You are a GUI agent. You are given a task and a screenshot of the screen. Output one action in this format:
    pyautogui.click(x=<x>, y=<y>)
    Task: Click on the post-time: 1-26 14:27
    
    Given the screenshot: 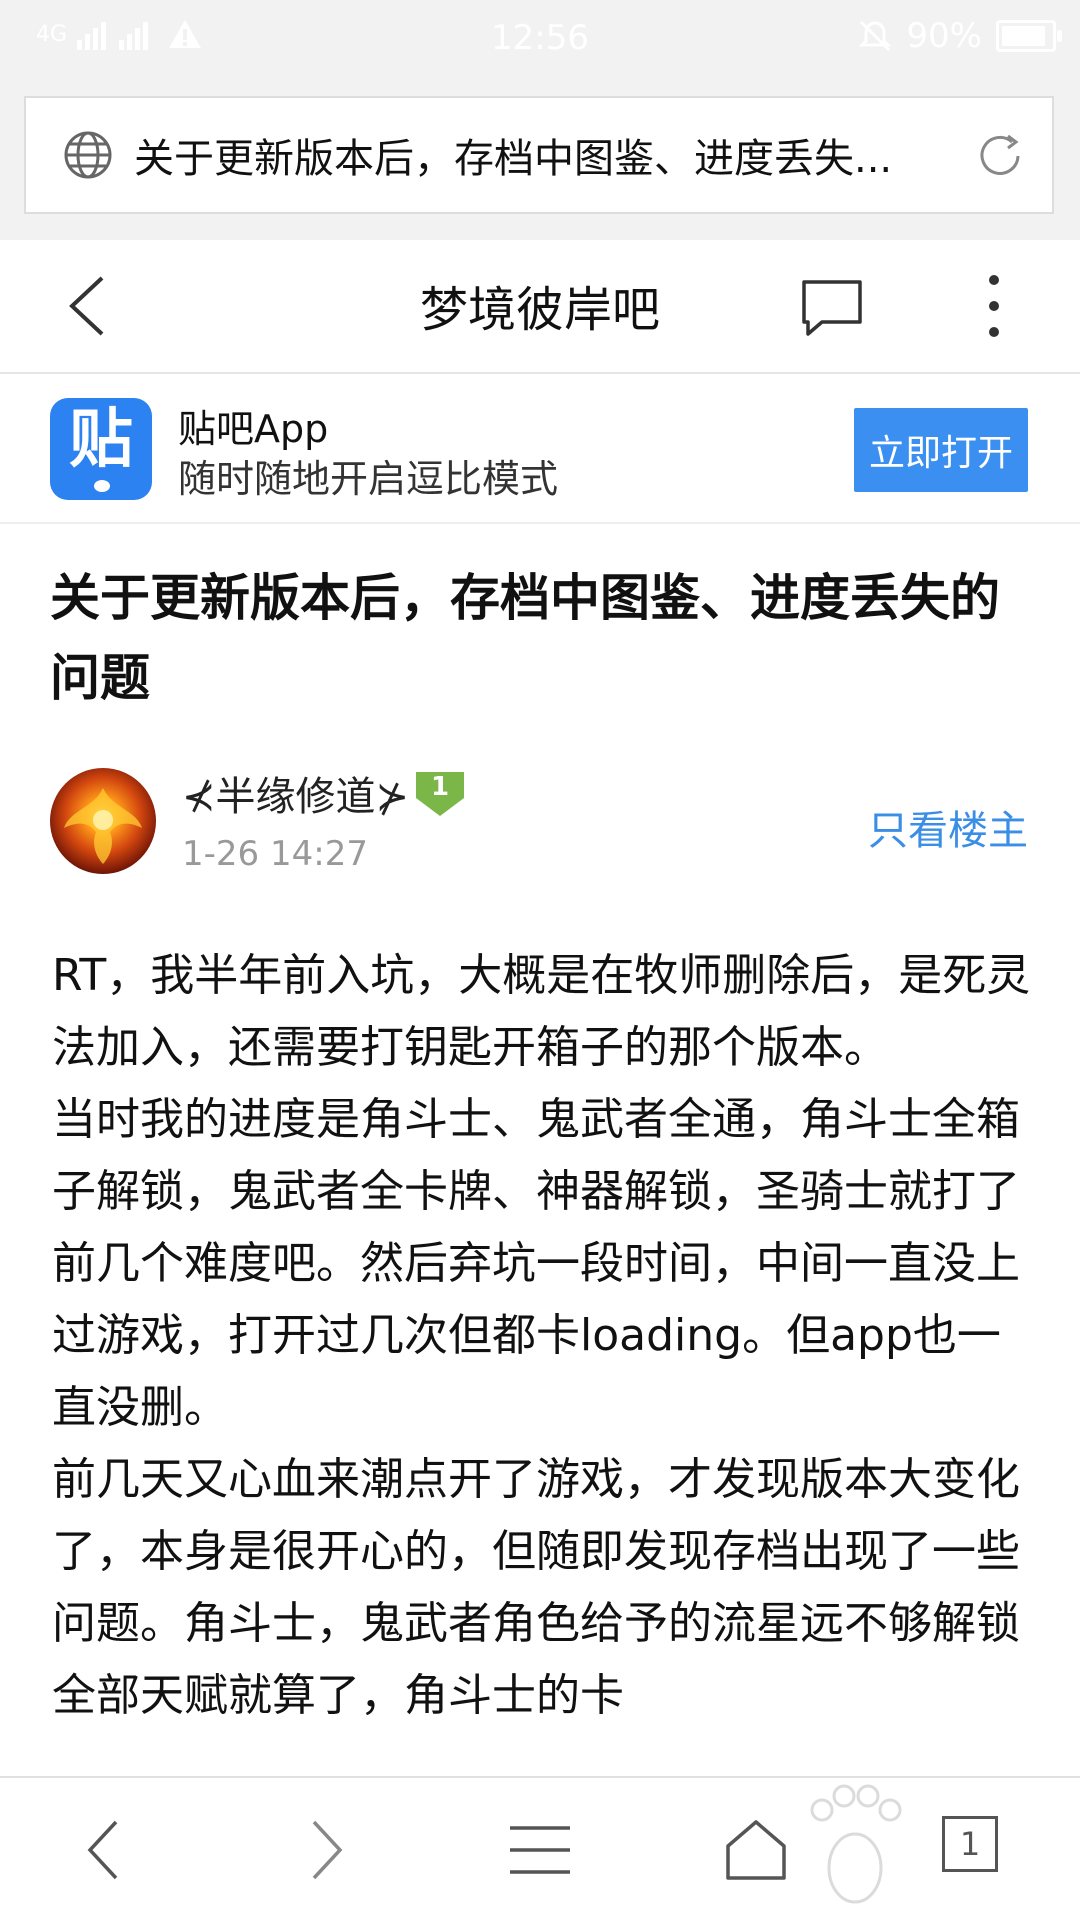 What is the action you would take?
    pyautogui.click(x=275, y=854)
    